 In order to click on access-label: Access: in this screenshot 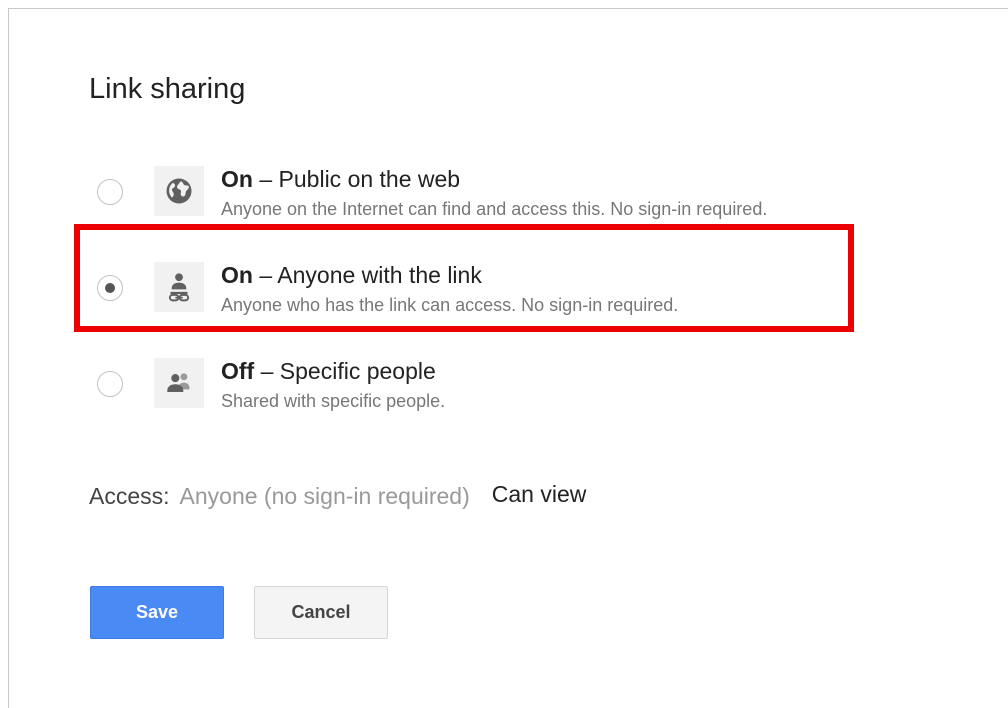, I will do `click(129, 496)`.